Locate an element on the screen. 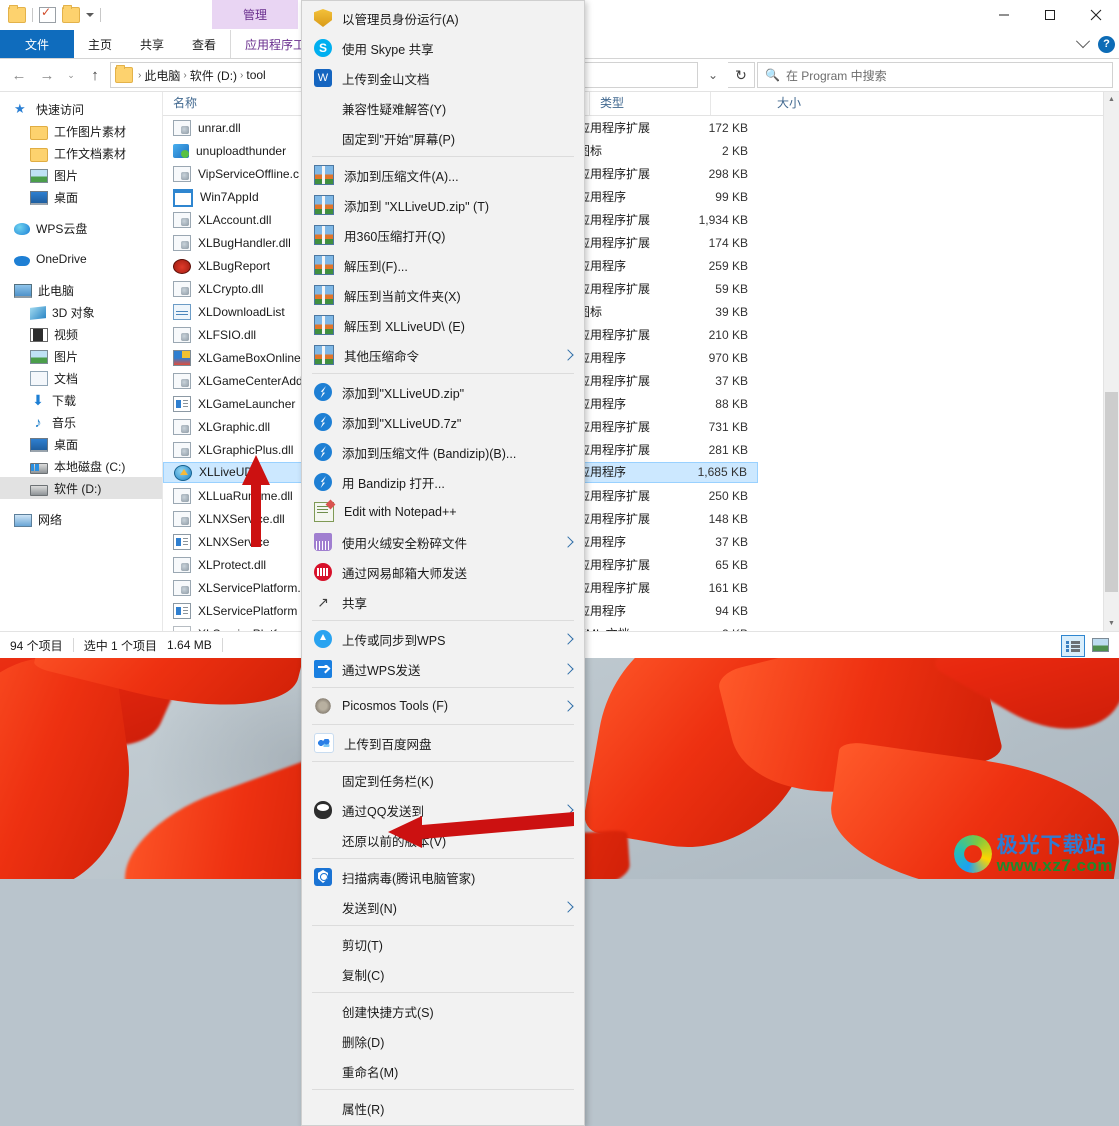 The image size is (1119, 1126). menu-item-16: Edit with Notepad++ is located at coordinates (443, 512).